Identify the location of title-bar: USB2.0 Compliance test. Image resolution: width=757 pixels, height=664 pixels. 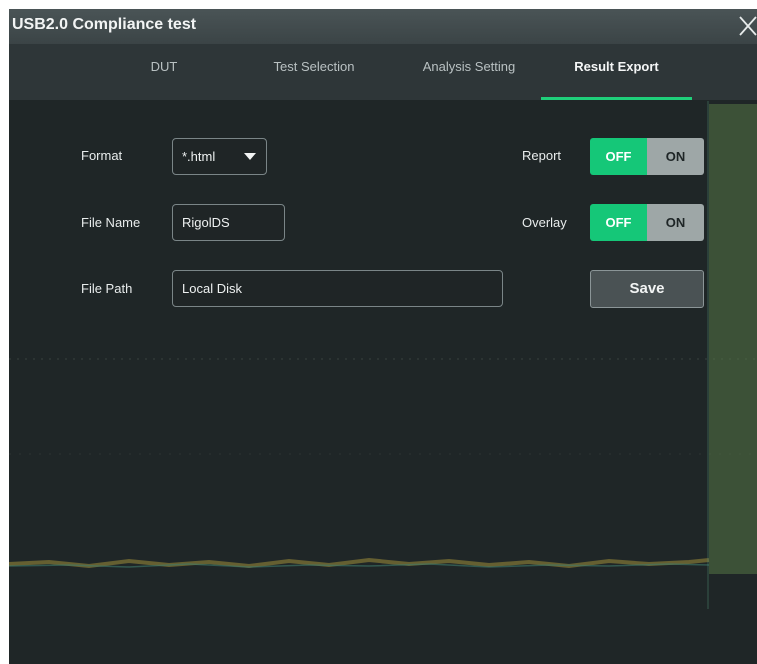
(383, 26).